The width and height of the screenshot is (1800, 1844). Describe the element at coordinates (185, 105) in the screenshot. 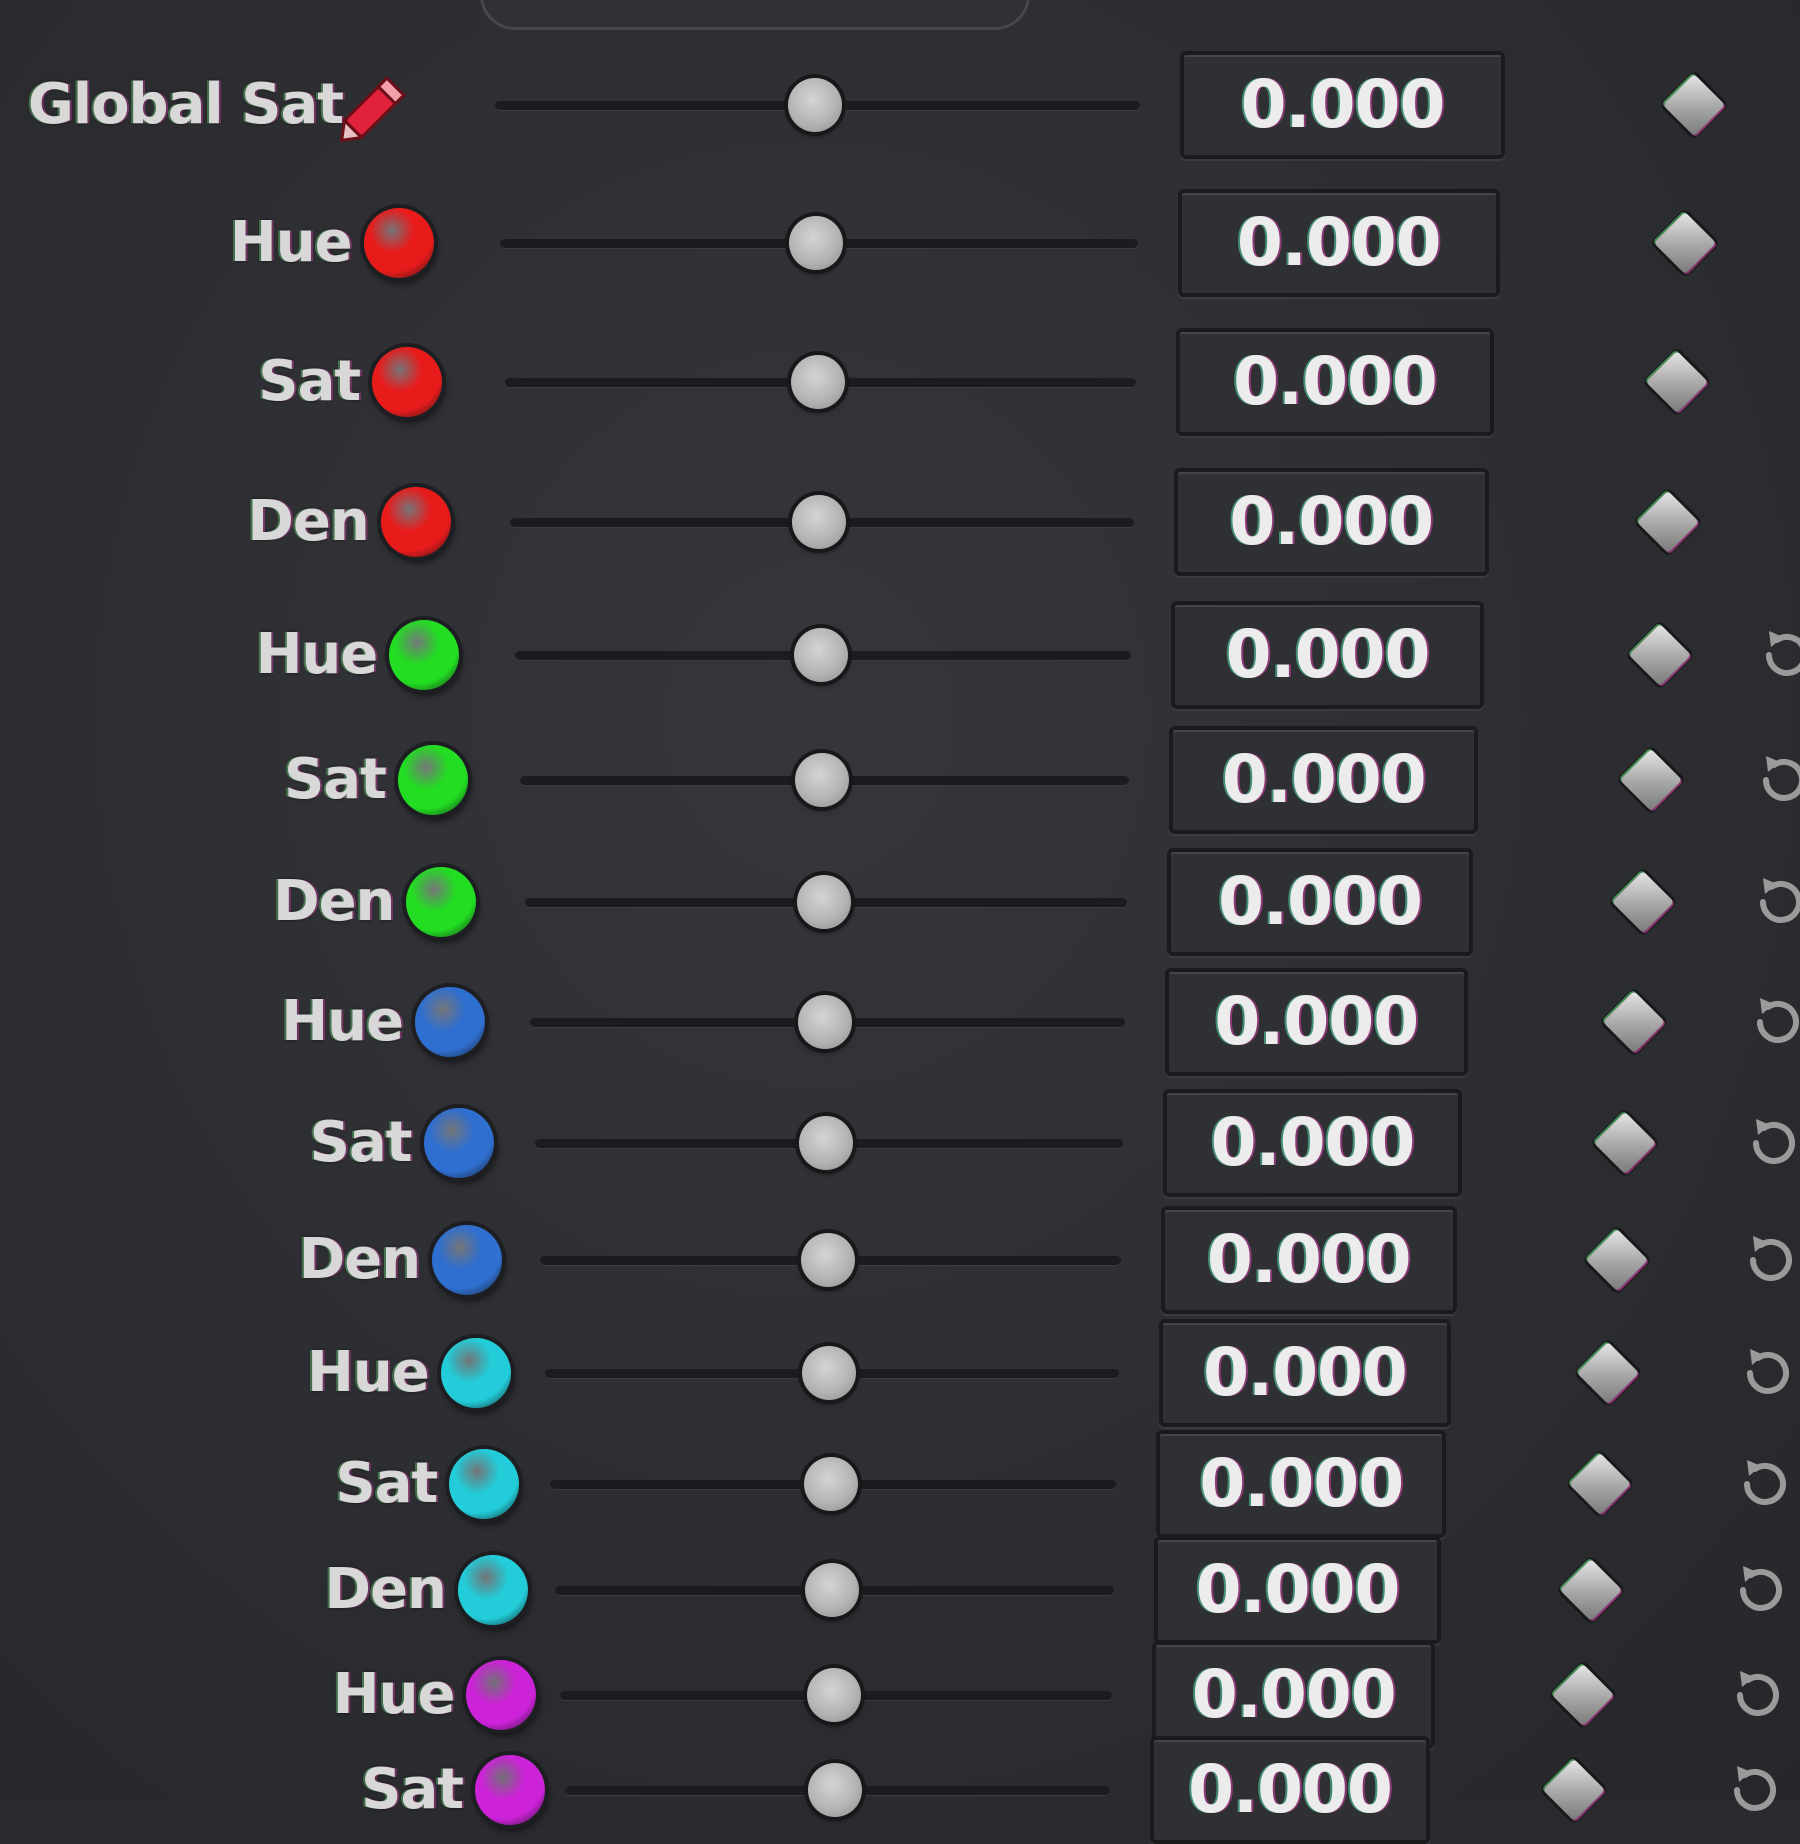

I see `param-label: Global Sat` at that location.